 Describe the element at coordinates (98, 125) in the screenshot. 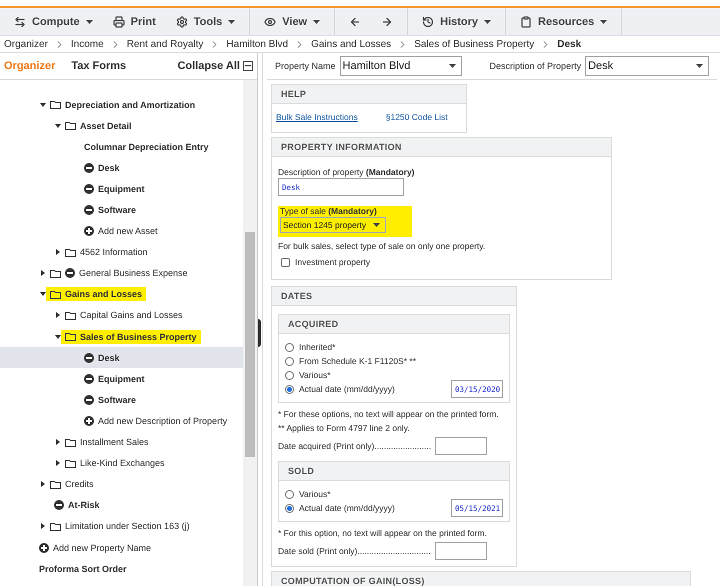

I see `tree-folder-label: Asset Detail` at that location.